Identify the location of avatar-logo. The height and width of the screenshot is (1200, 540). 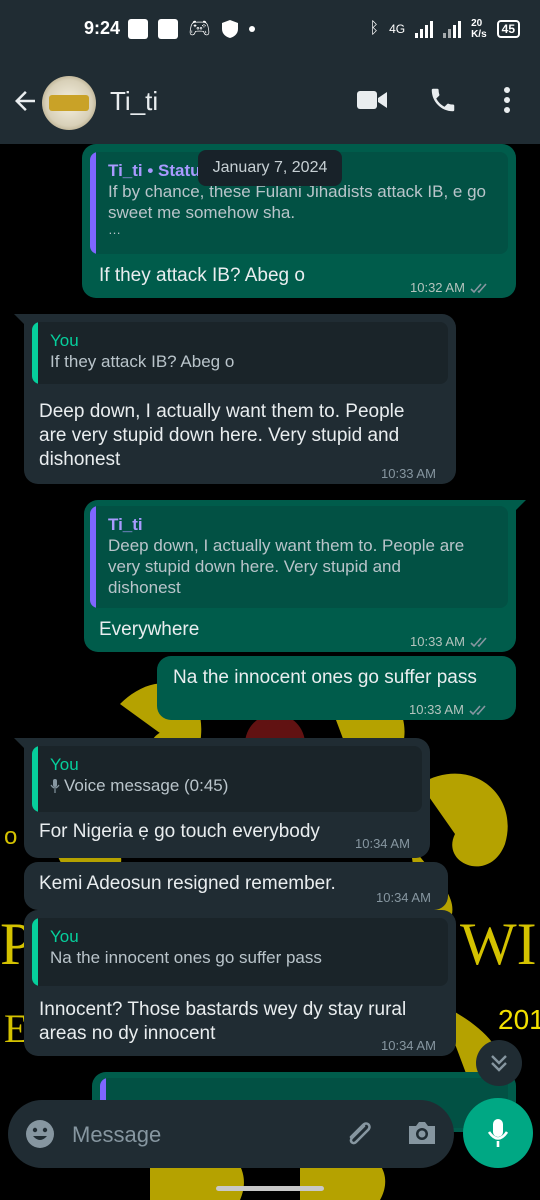
(69, 103).